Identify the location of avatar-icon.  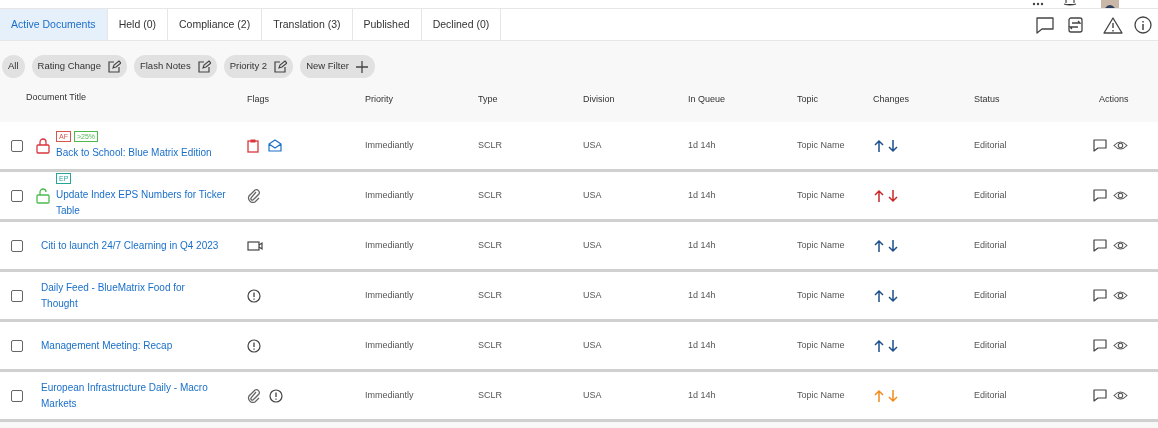
(1110, 4).